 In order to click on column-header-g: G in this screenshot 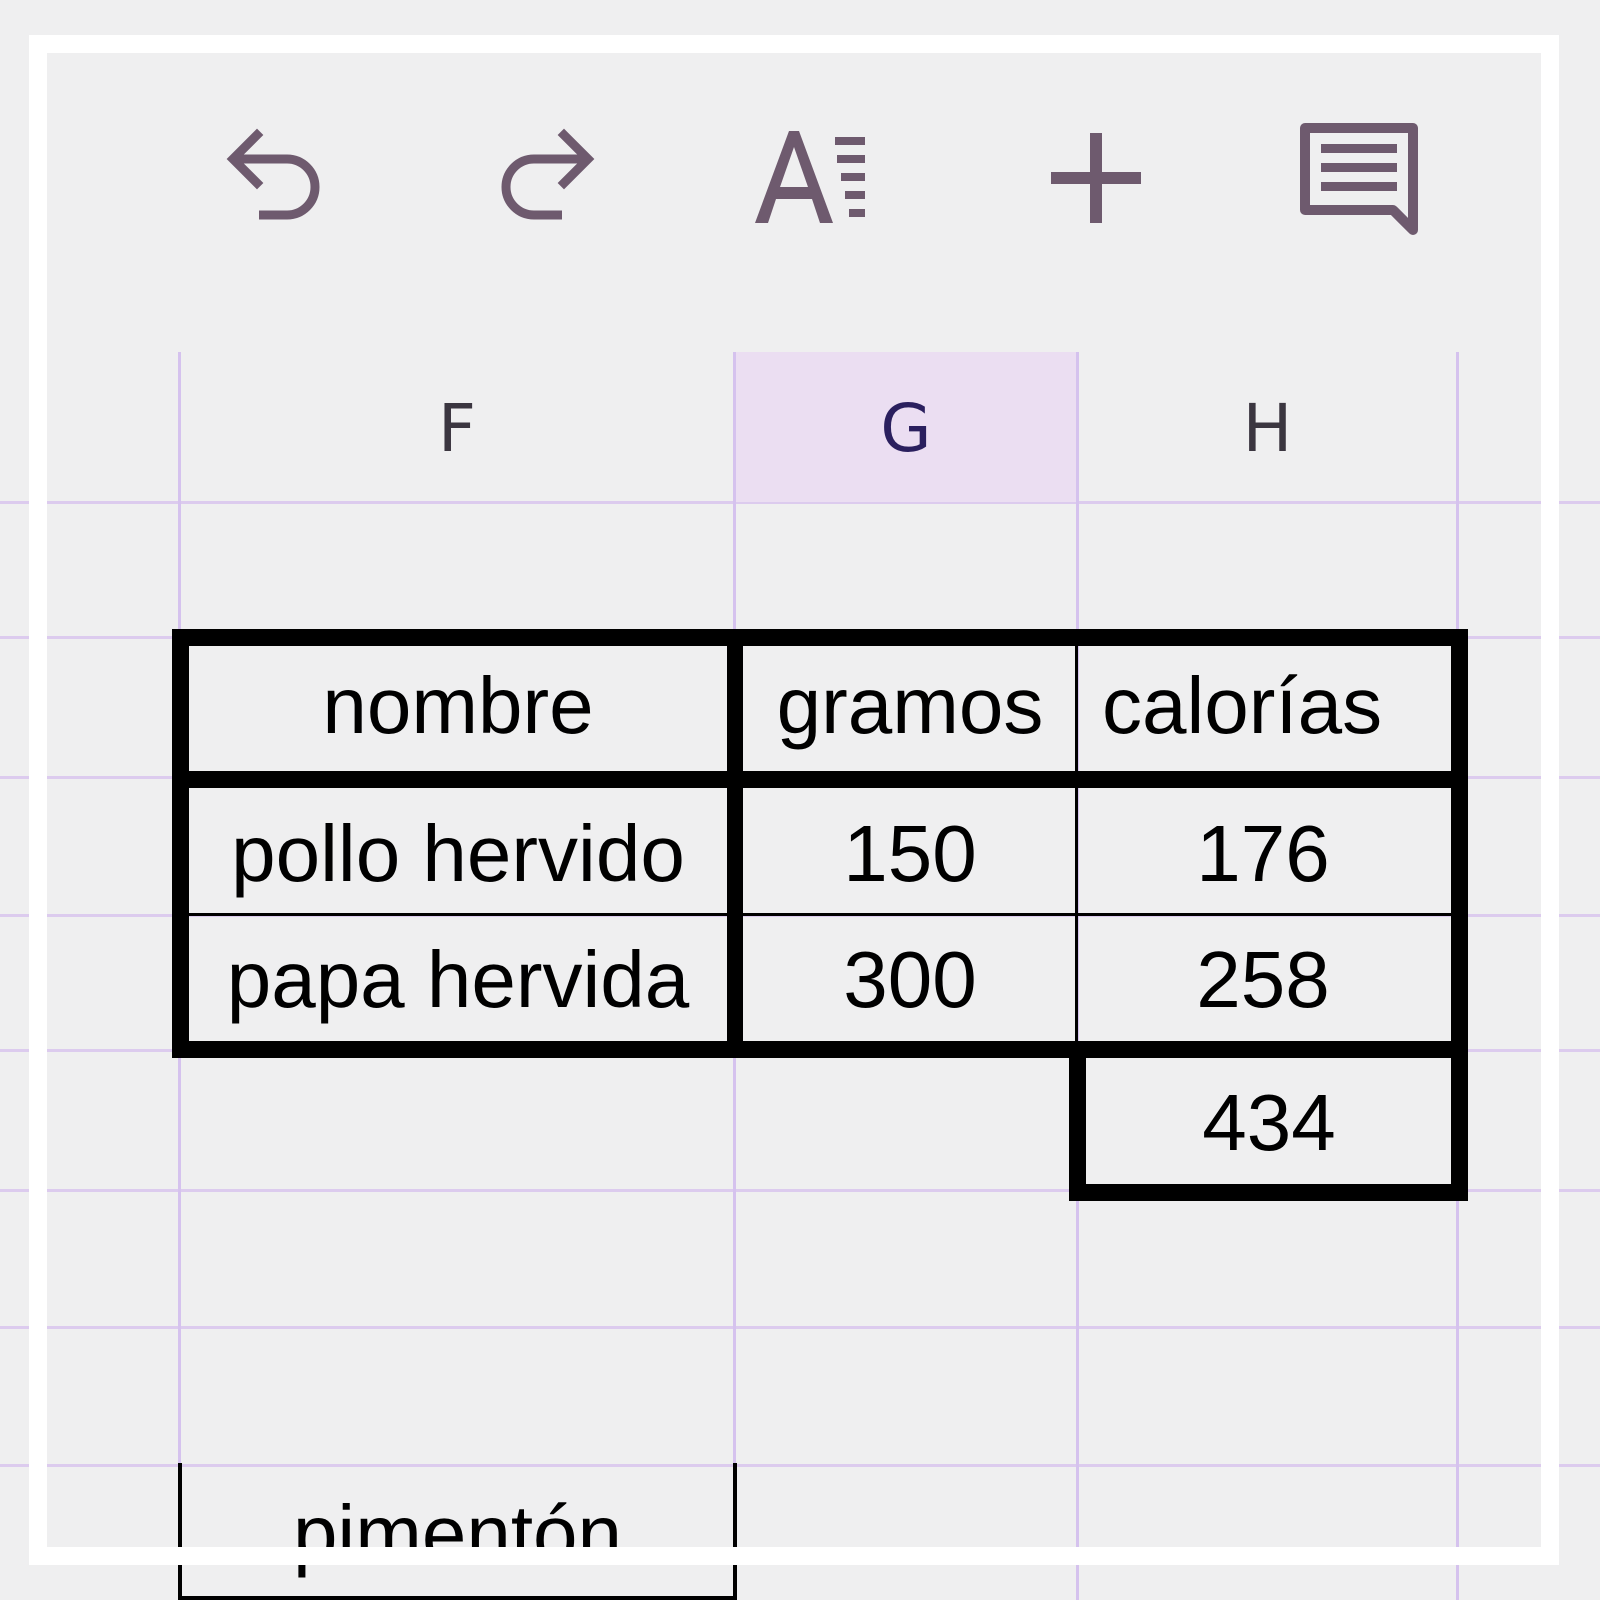, I will do `click(906, 428)`.